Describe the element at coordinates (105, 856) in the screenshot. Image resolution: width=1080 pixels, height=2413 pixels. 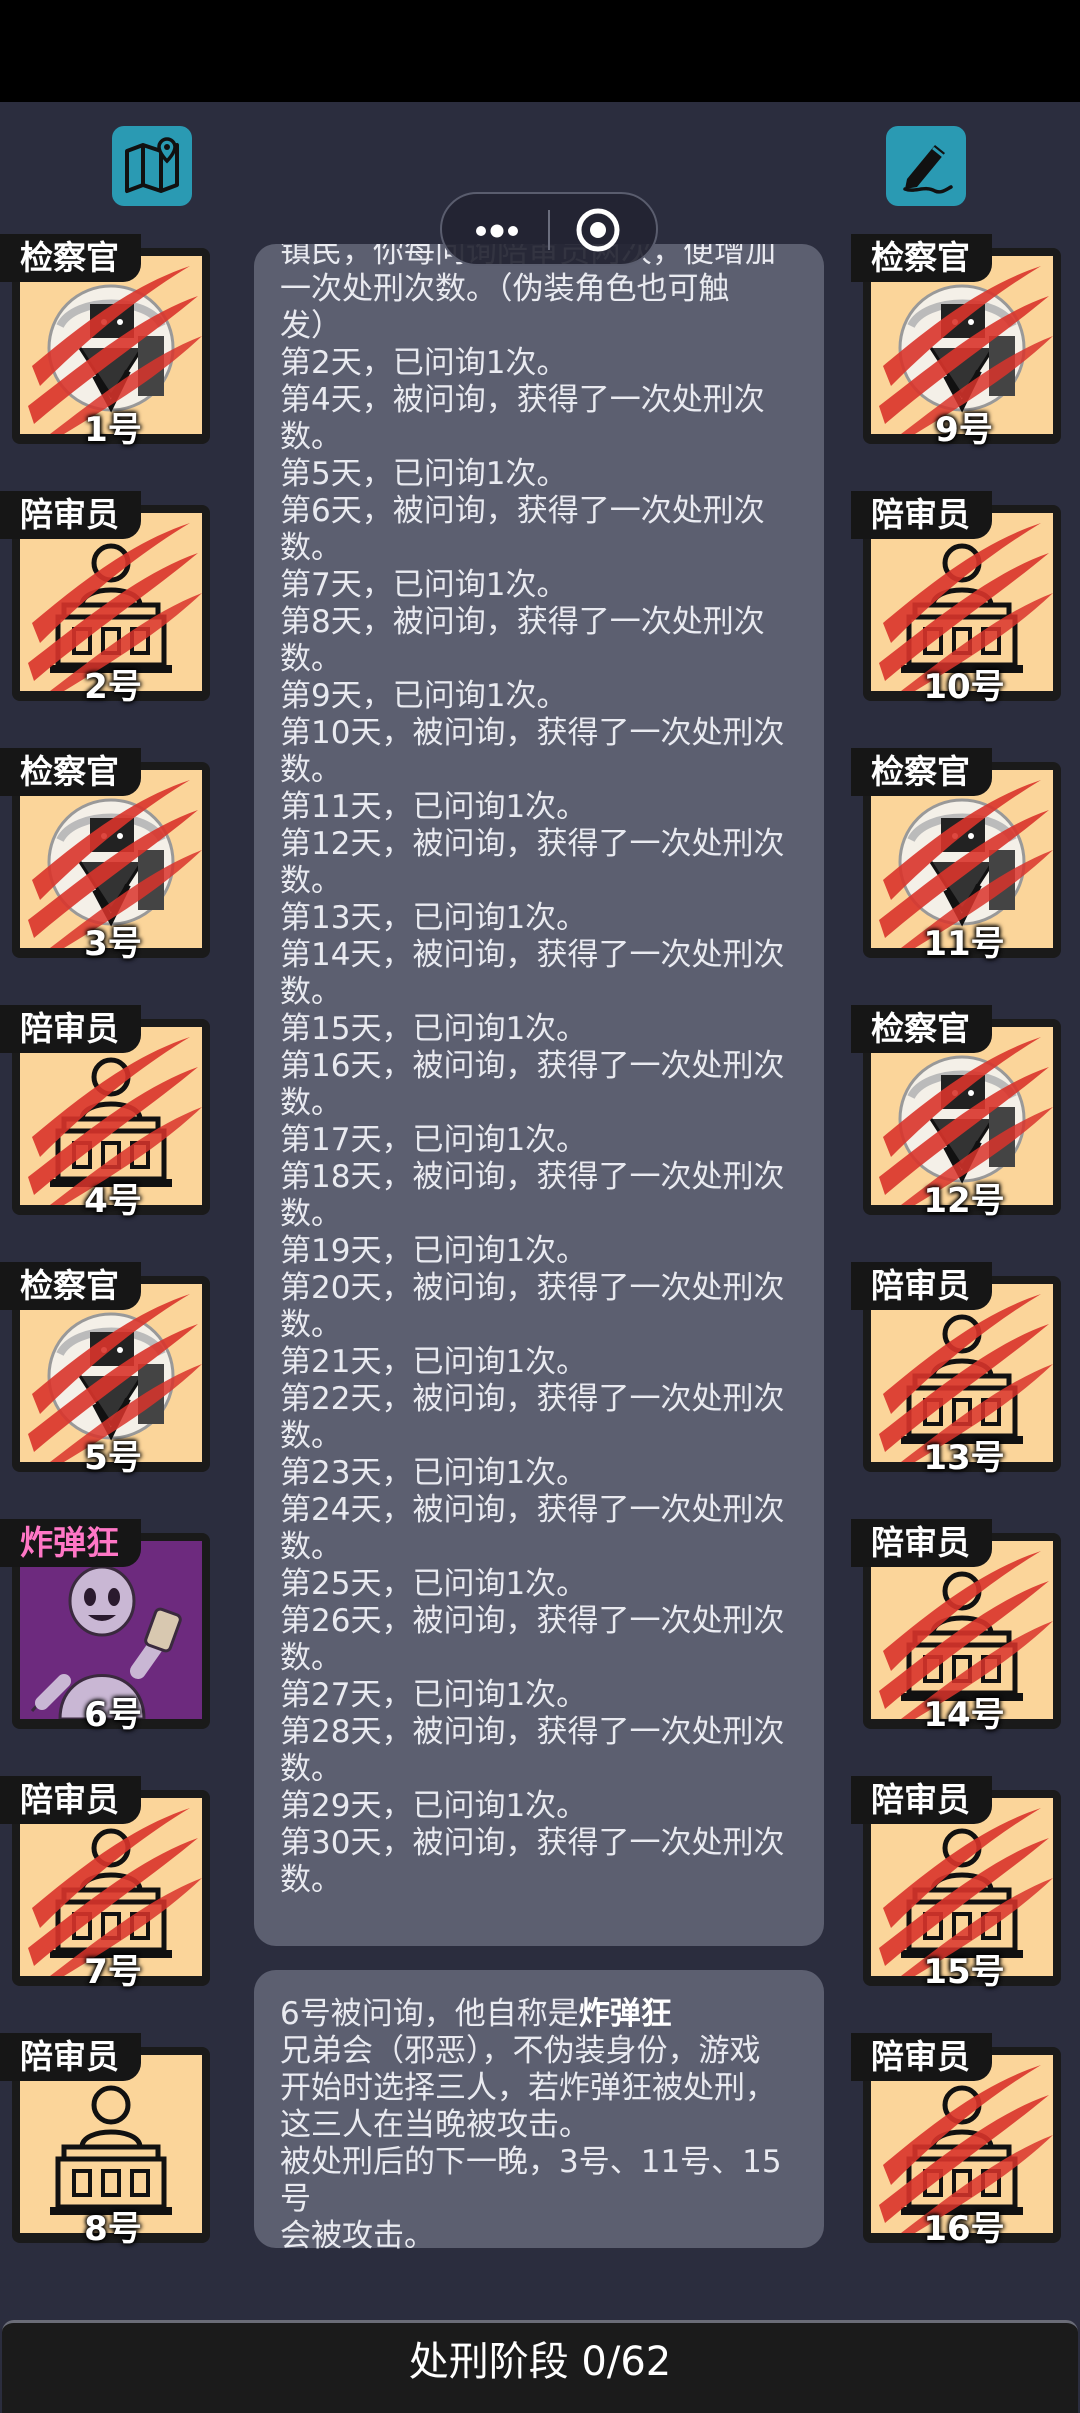
I see `player-card: 检察官 3号` at that location.